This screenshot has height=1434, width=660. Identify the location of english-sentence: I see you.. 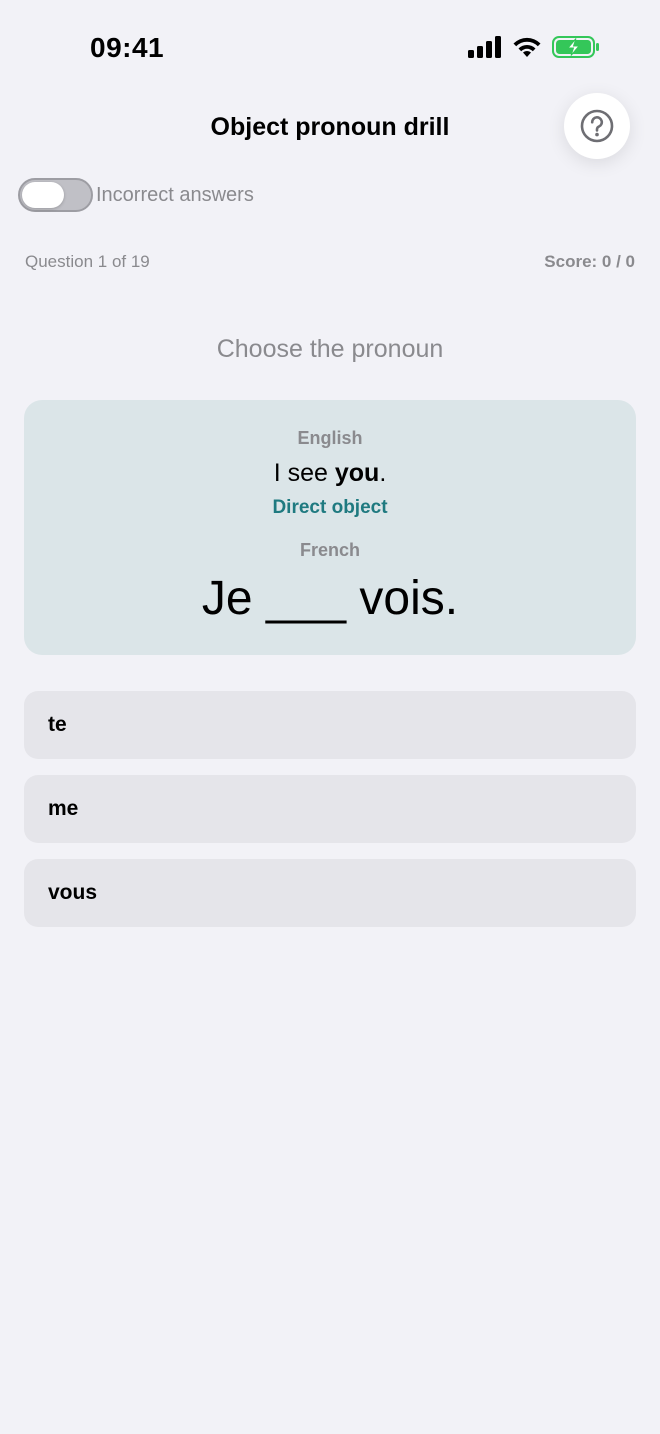
(330, 473).